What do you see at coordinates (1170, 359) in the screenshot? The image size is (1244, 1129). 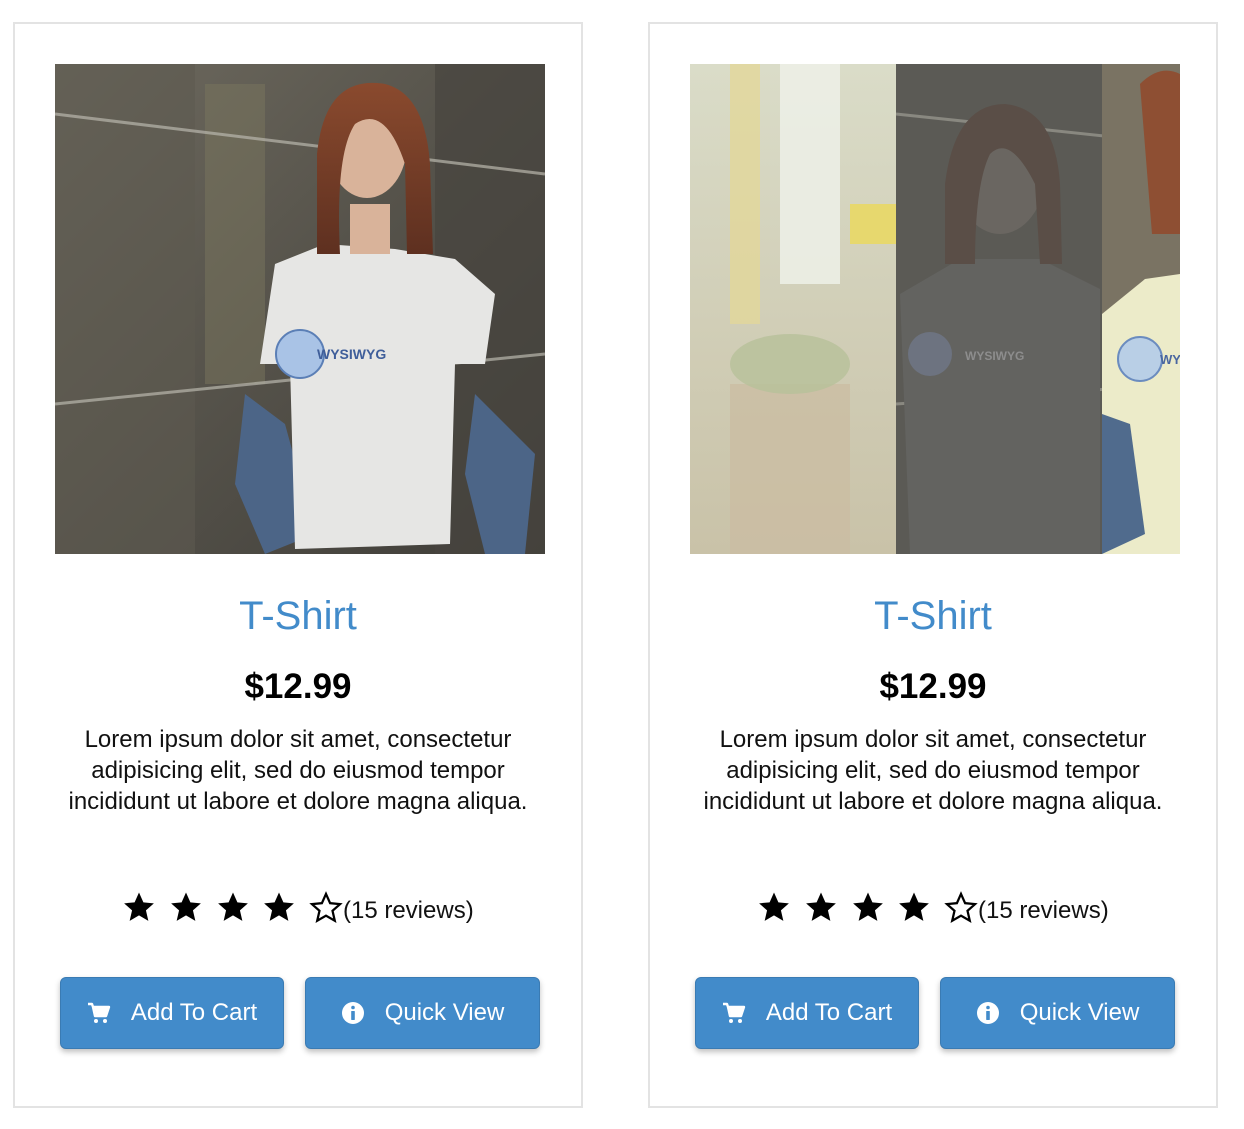 I see `svg-text: WY` at bounding box center [1170, 359].